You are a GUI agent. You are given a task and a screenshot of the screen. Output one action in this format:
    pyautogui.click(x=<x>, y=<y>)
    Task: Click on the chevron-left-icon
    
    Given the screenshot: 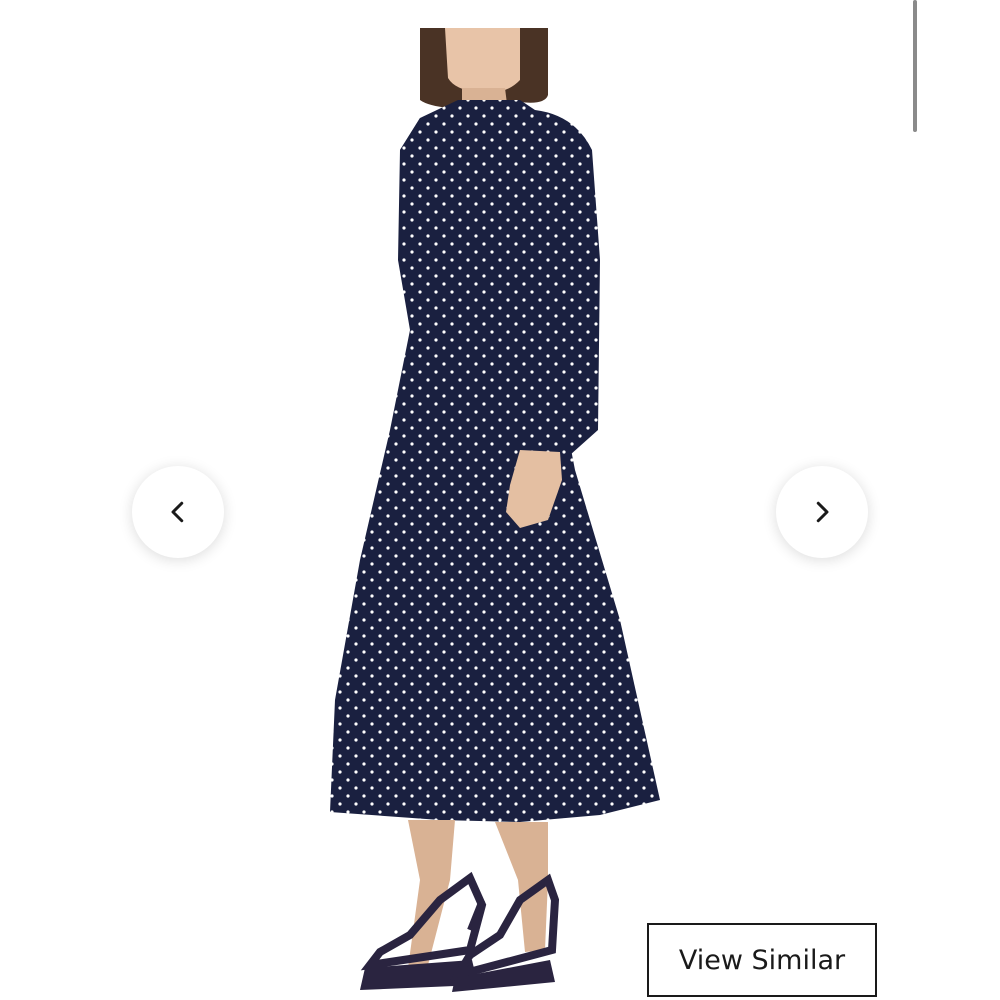 What is the action you would take?
    pyautogui.click(x=177, y=512)
    